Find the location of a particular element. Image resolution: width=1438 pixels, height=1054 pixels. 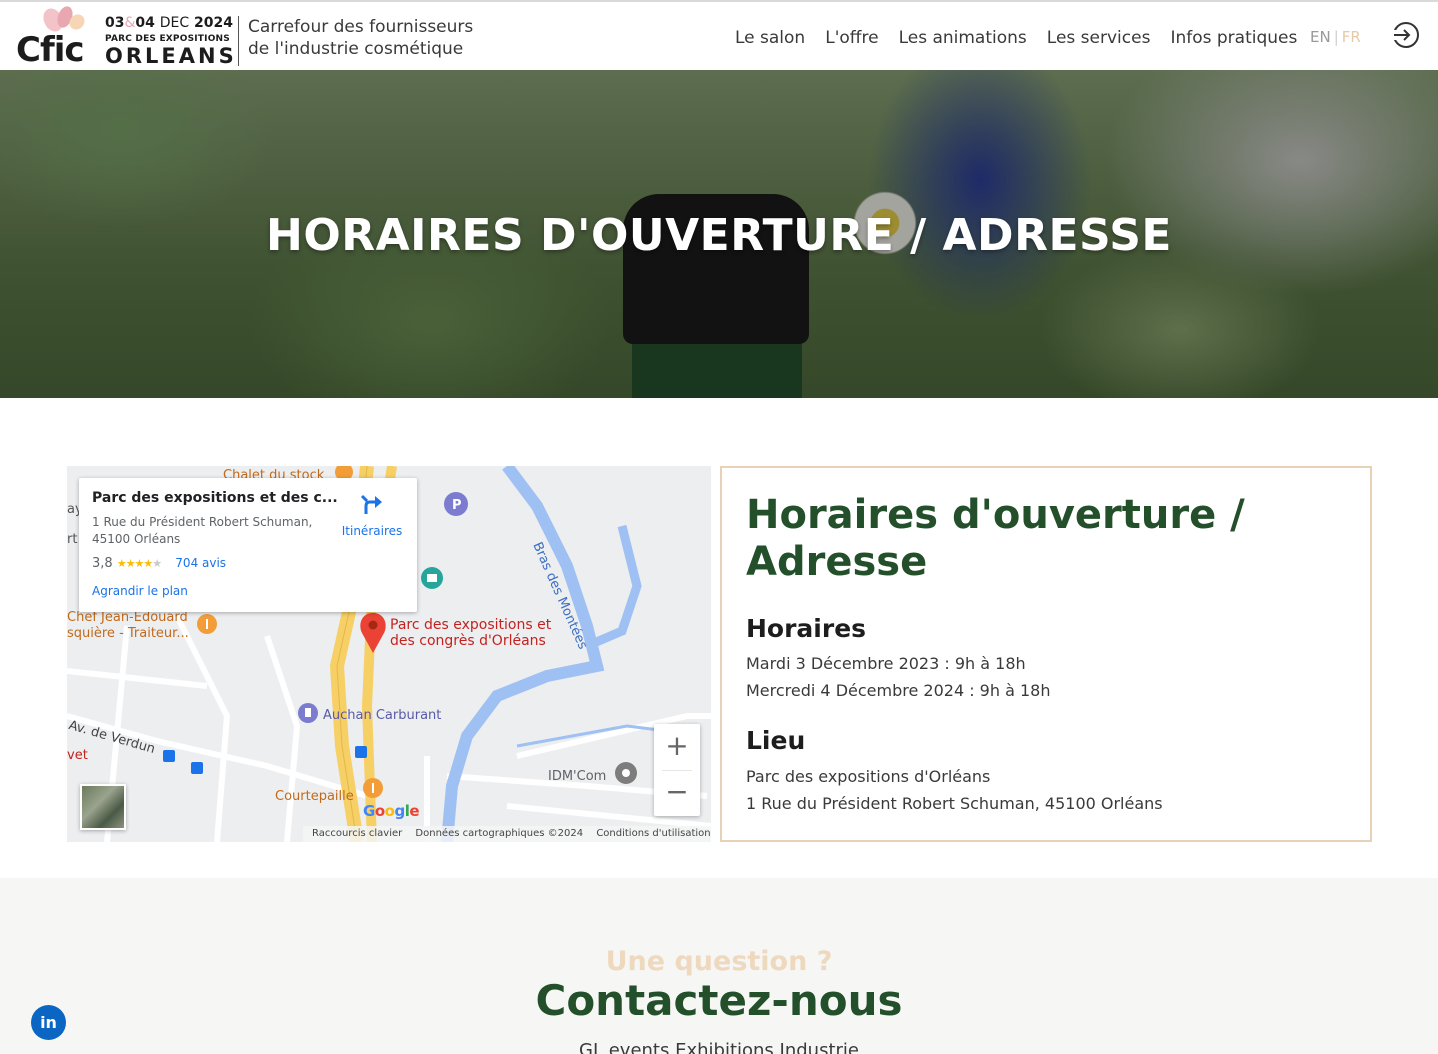

nav-item-infos-pratiques: Infos pratiques is located at coordinates (1233, 38).